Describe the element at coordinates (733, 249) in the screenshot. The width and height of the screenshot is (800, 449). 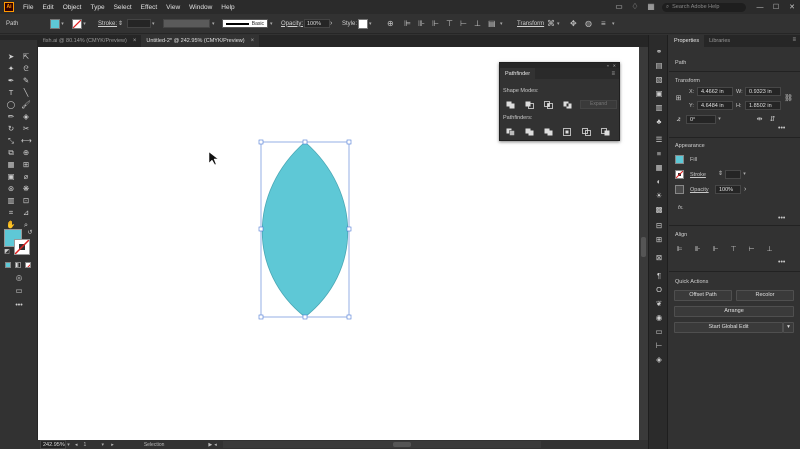
I see `align-top-icon: ⊤` at that location.